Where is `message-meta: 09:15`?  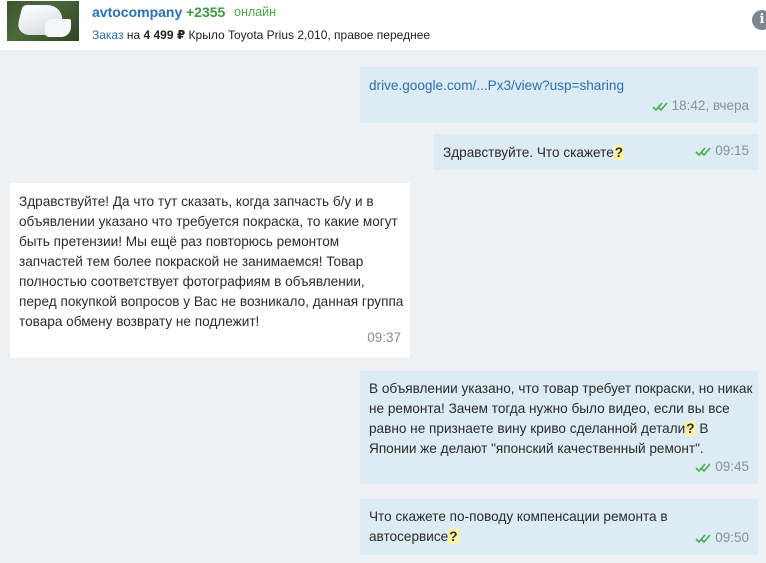
message-meta: 09:15 is located at coordinates (722, 151).